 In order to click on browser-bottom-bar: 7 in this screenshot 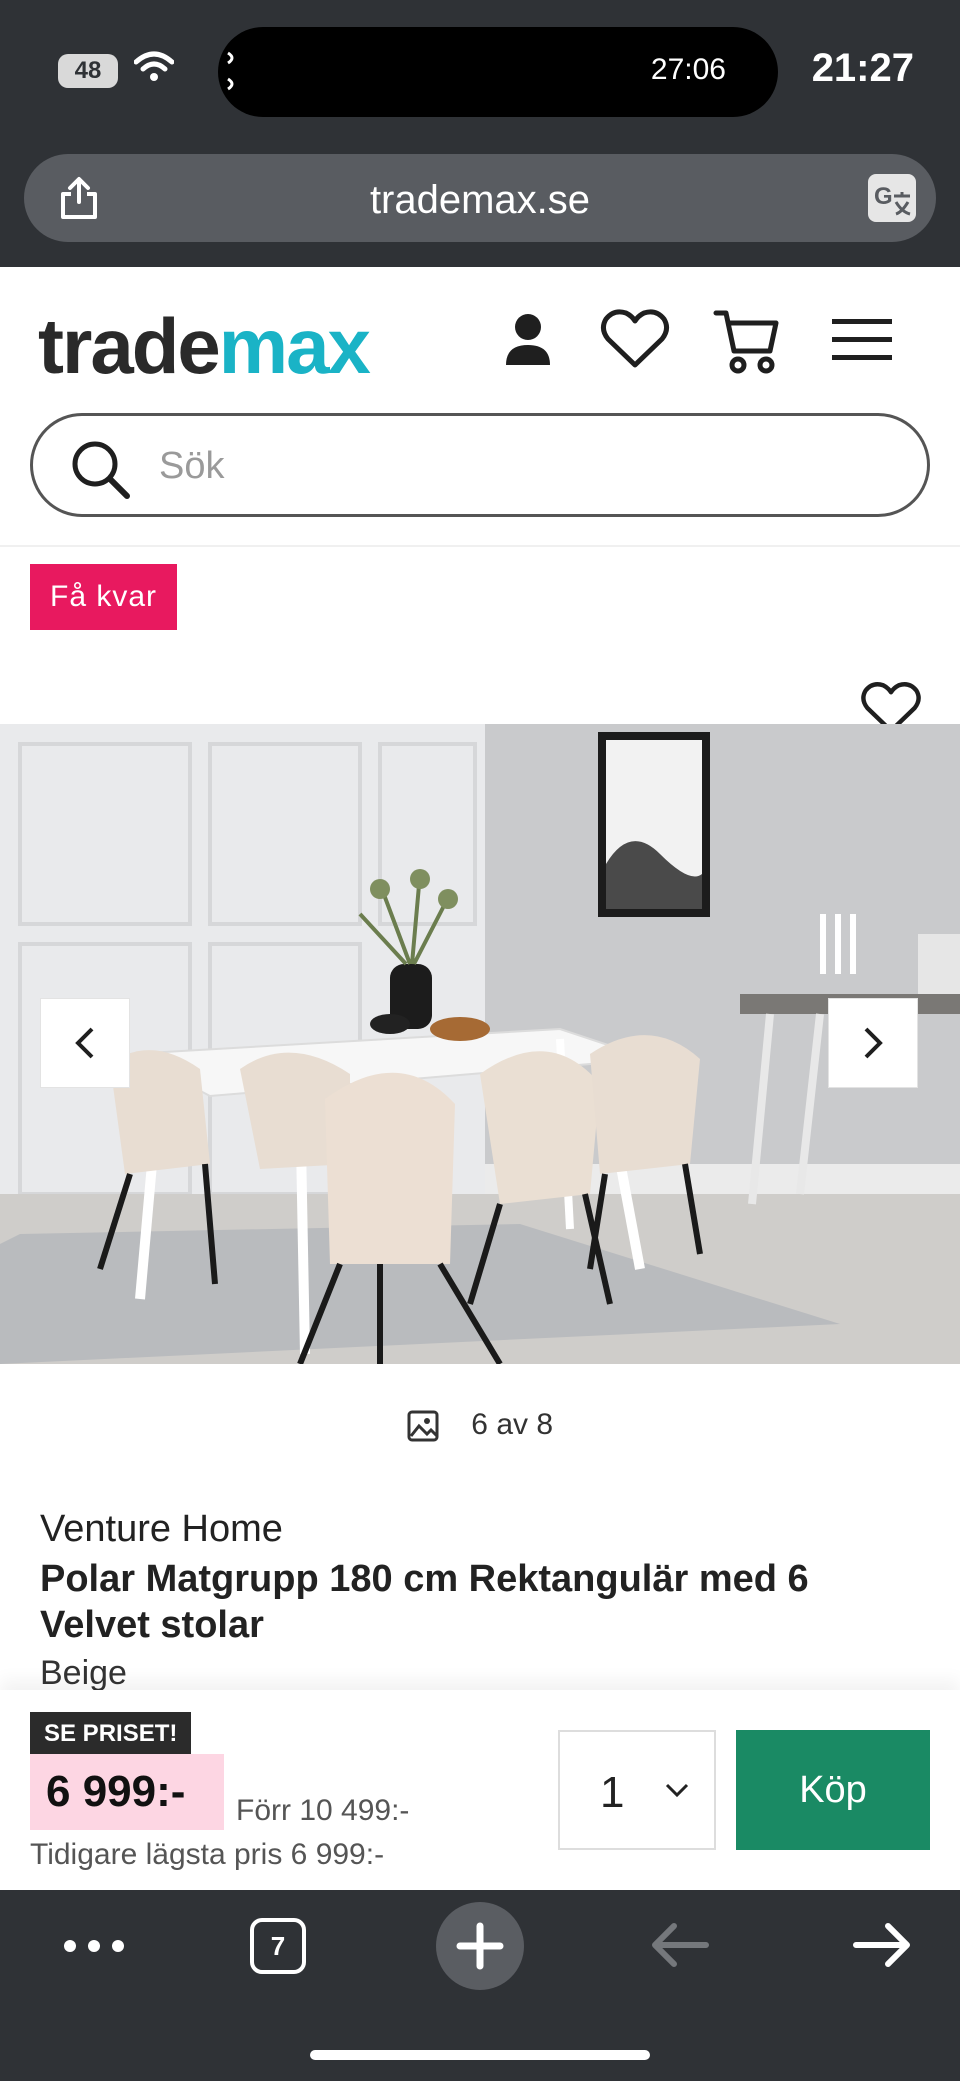, I will do `click(480, 1985)`.